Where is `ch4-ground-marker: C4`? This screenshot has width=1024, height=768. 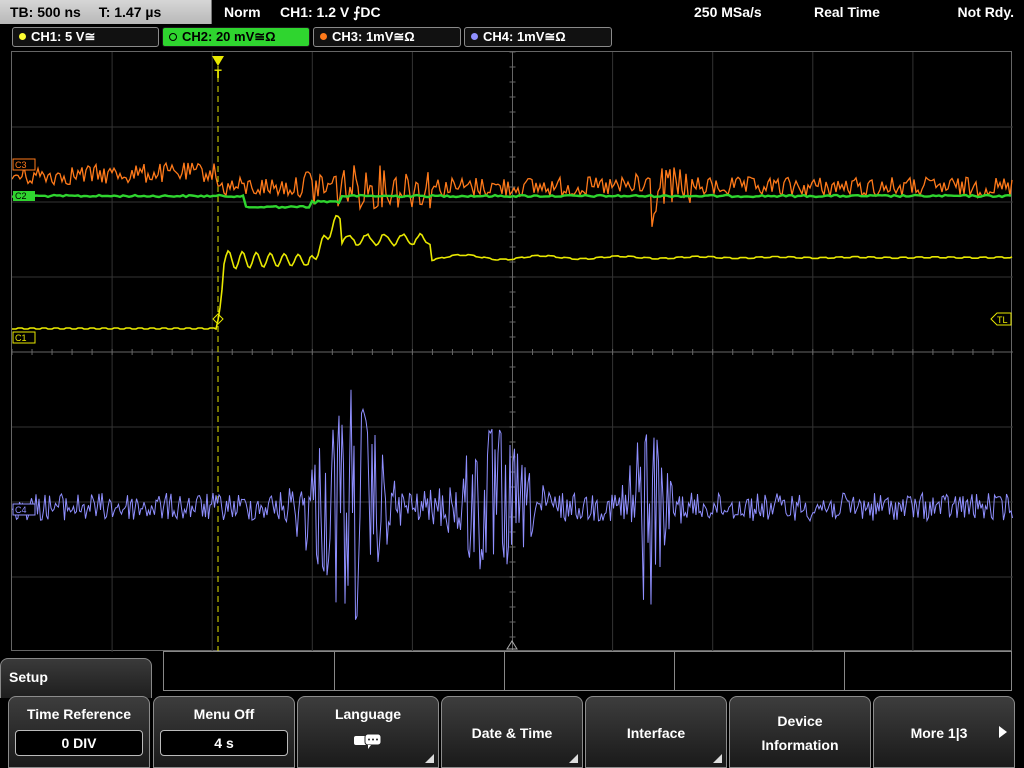 ch4-ground-marker: C4 is located at coordinates (24, 509).